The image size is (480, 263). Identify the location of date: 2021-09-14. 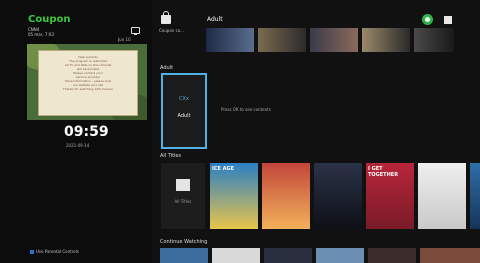
(78, 145).